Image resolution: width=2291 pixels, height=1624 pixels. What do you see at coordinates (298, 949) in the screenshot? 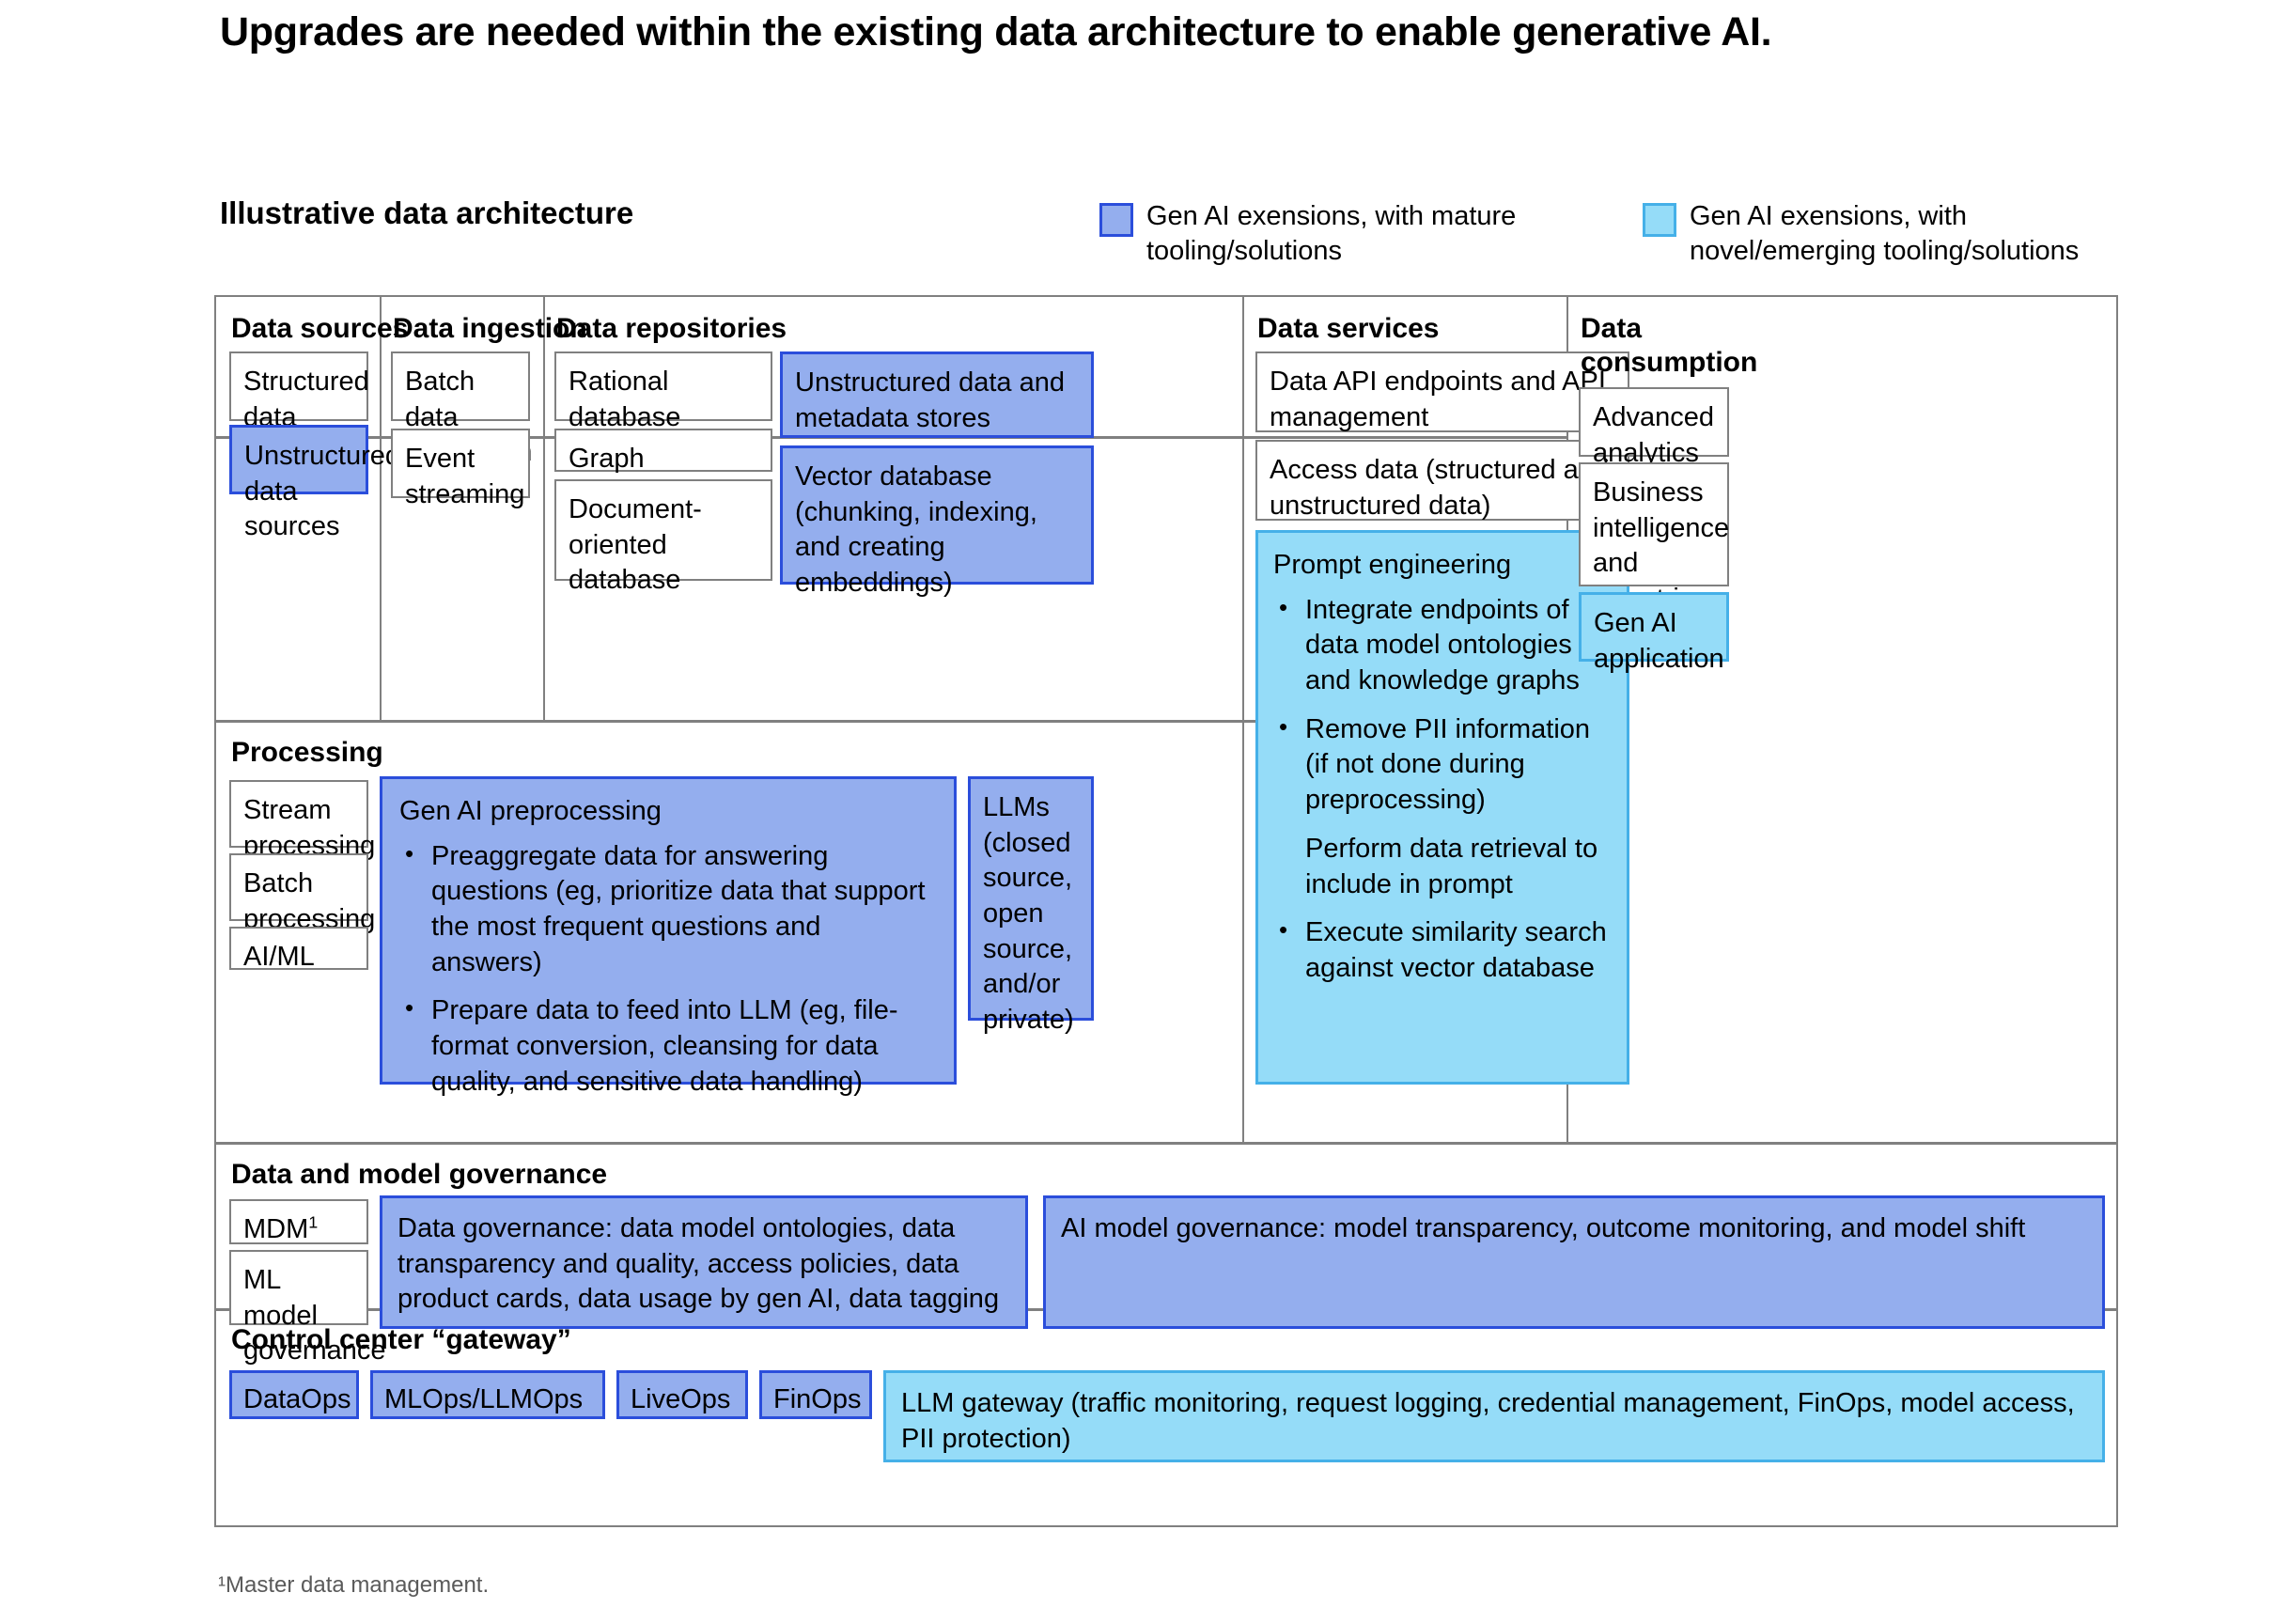
I see `node-ai-ml: AI/ML` at bounding box center [298, 949].